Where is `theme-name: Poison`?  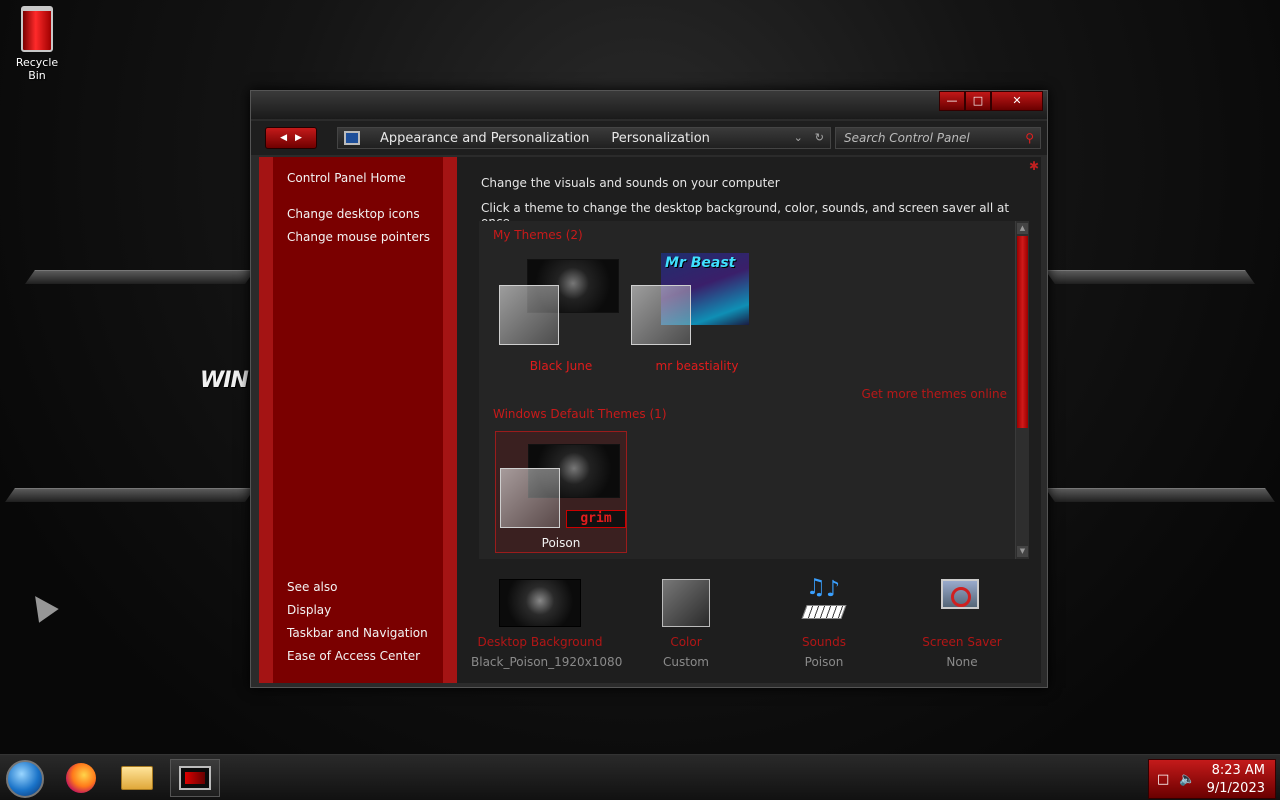
theme-name: Poison is located at coordinates (561, 543).